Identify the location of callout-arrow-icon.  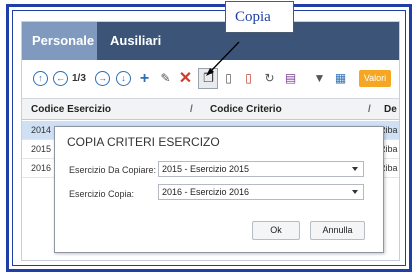
(223, 58).